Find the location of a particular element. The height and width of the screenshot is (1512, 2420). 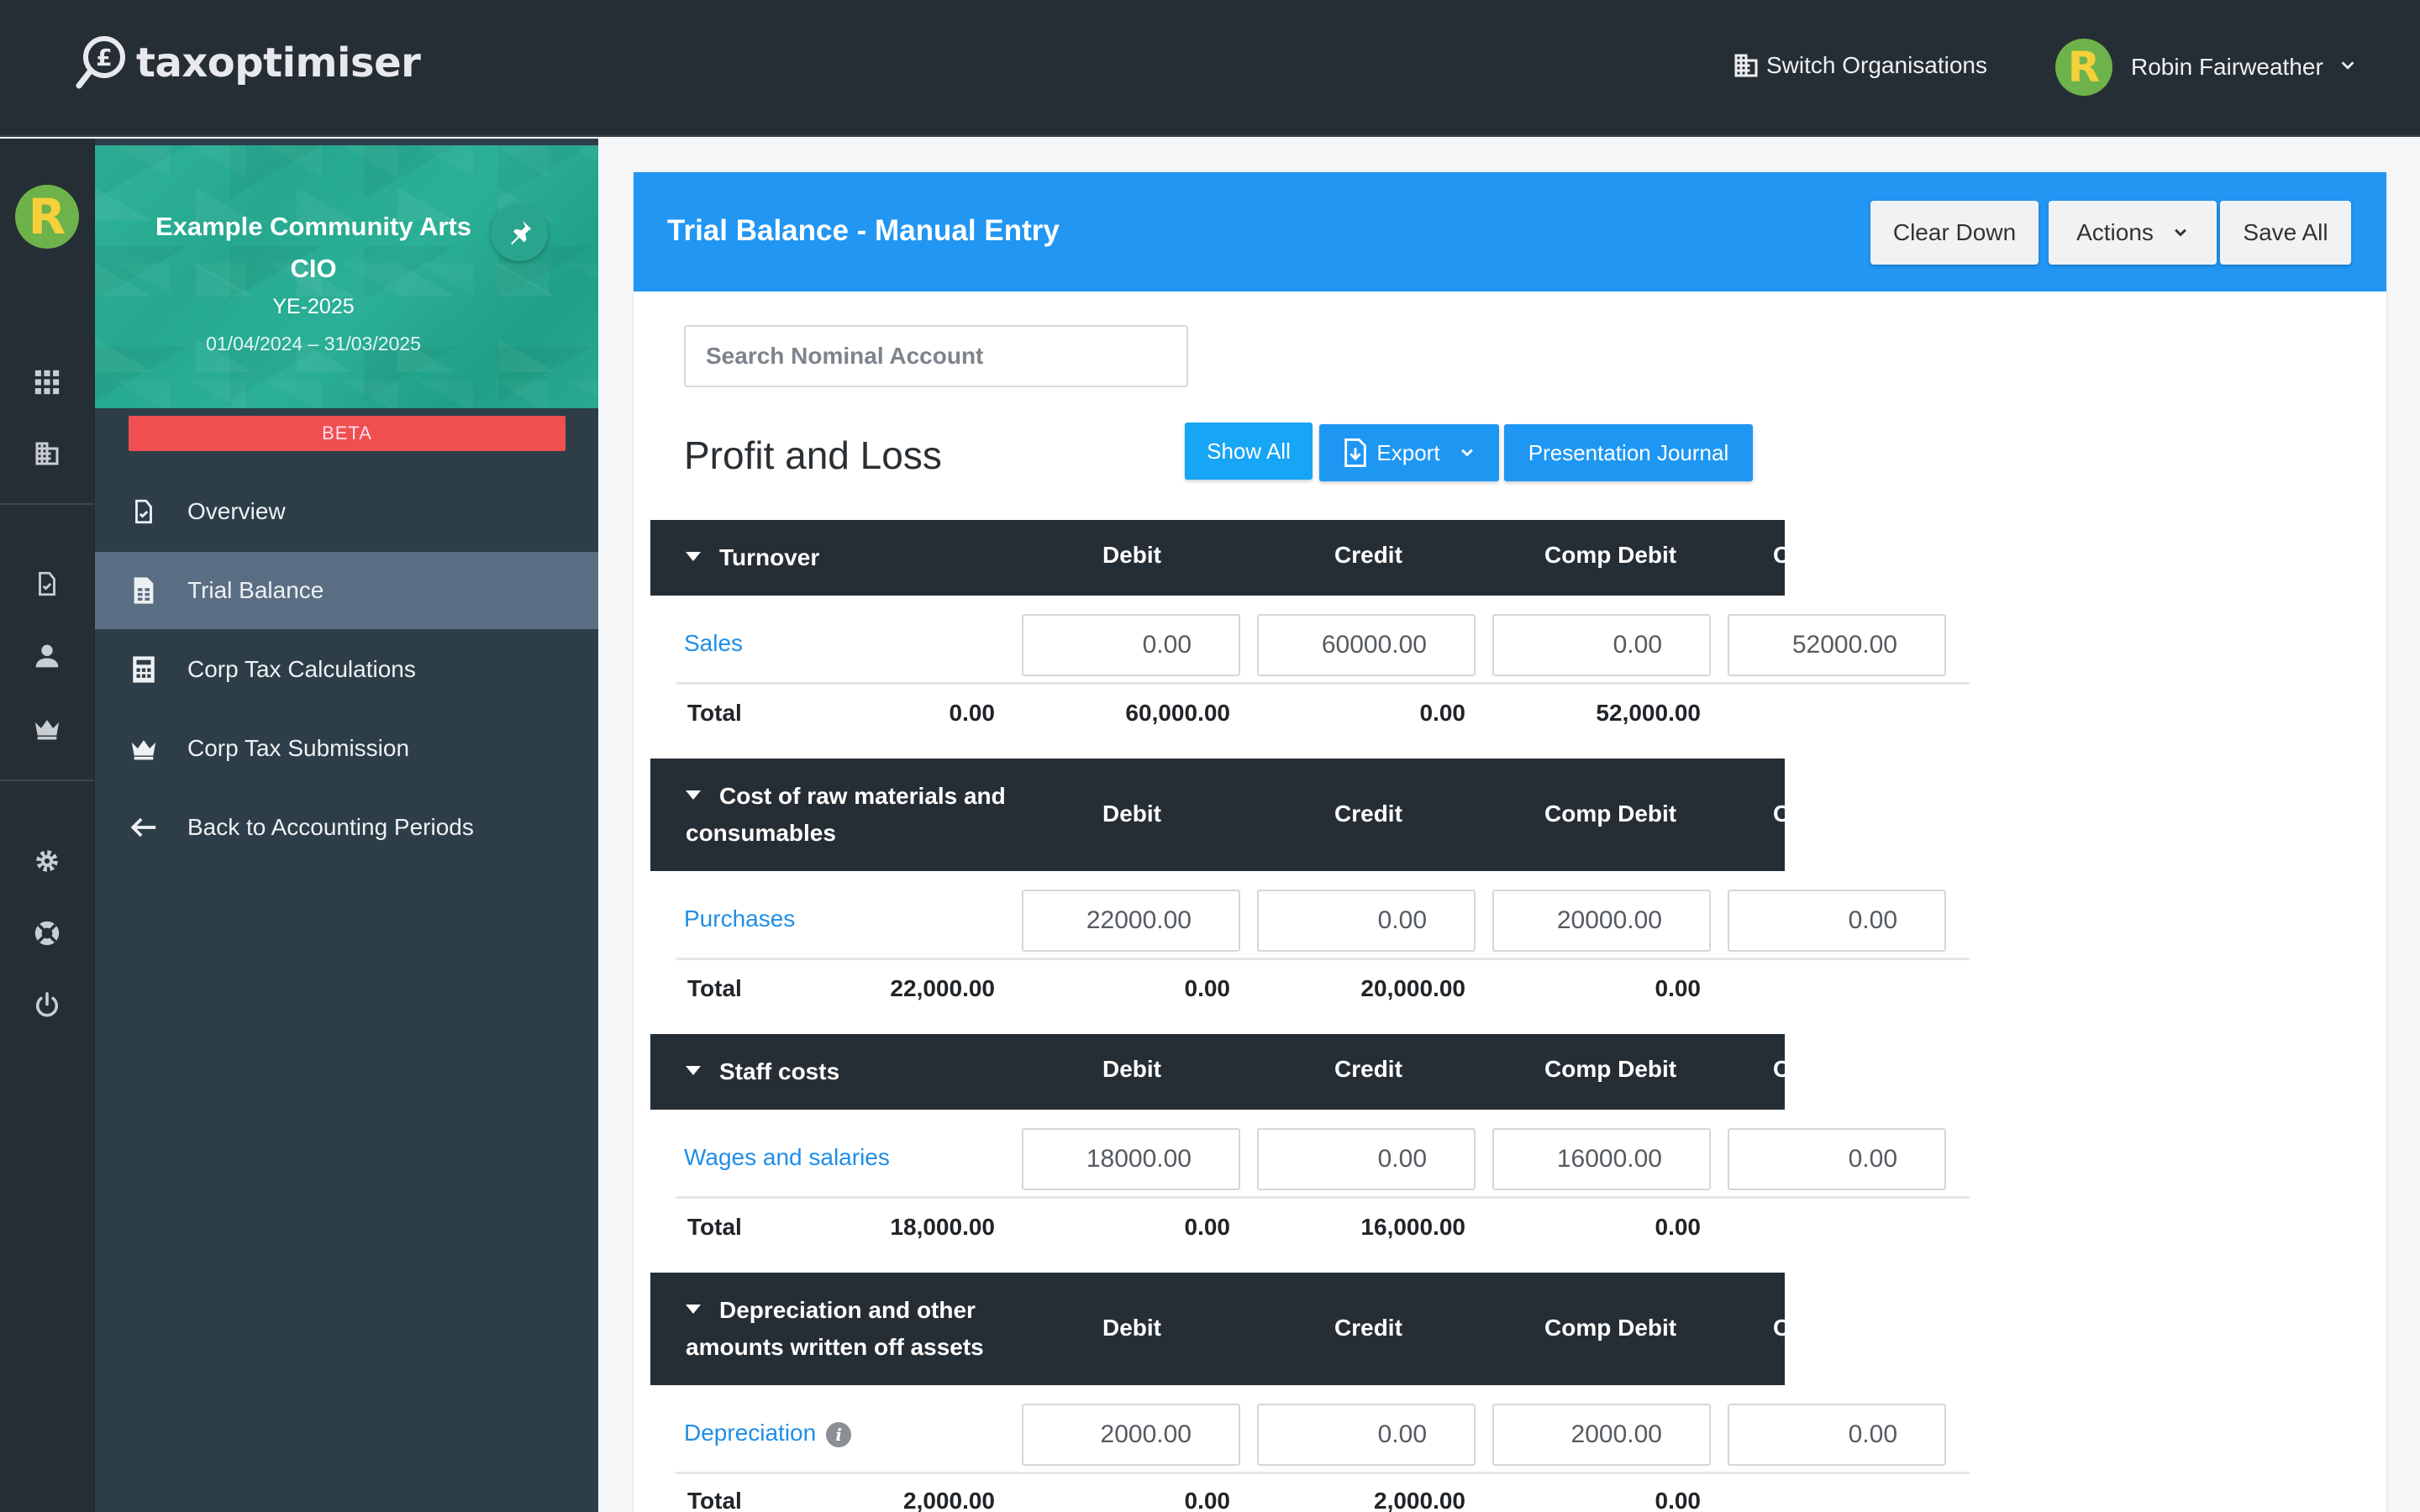

user-menu: R Robin Fairweather is located at coordinates (2206, 67).